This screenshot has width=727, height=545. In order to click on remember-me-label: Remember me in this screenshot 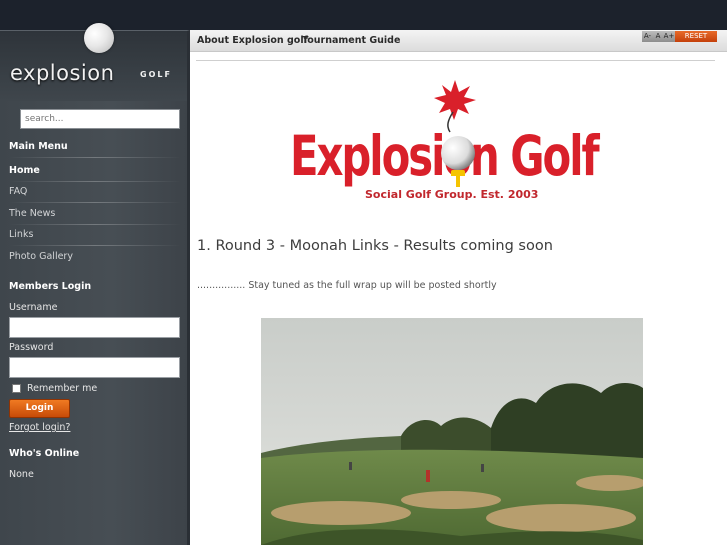, I will do `click(62, 388)`.